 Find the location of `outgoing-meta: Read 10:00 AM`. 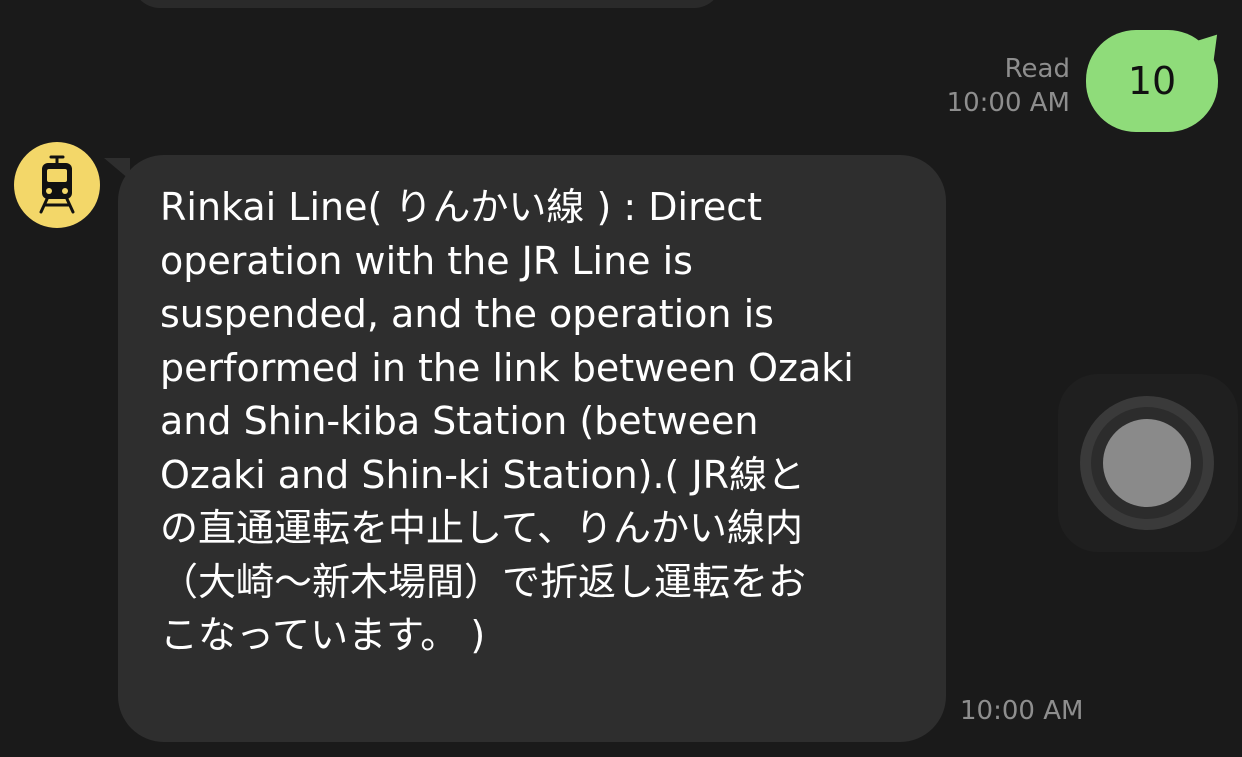

outgoing-meta: Read 10:00 AM is located at coordinates (1008, 86).